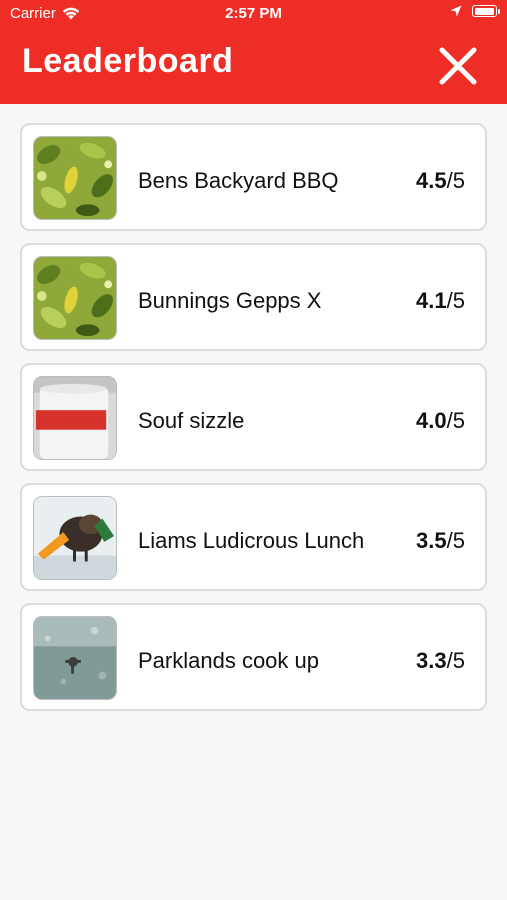 The image size is (507, 900). Describe the element at coordinates (253, 417) in the screenshot. I see `leaderboard-item: Souf sizzle 4.0/5` at that location.